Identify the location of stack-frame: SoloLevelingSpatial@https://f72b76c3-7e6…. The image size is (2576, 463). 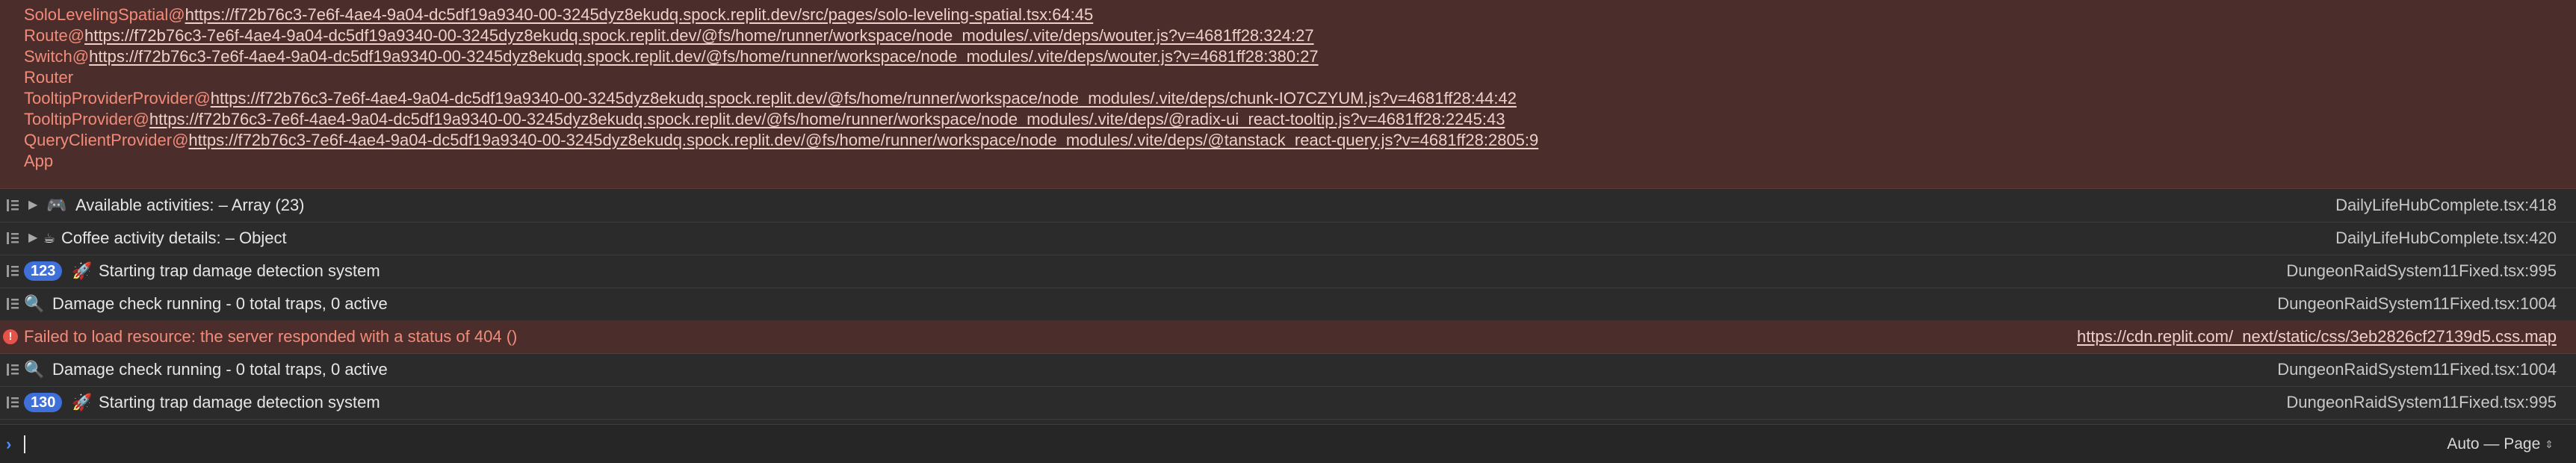
(558, 15).